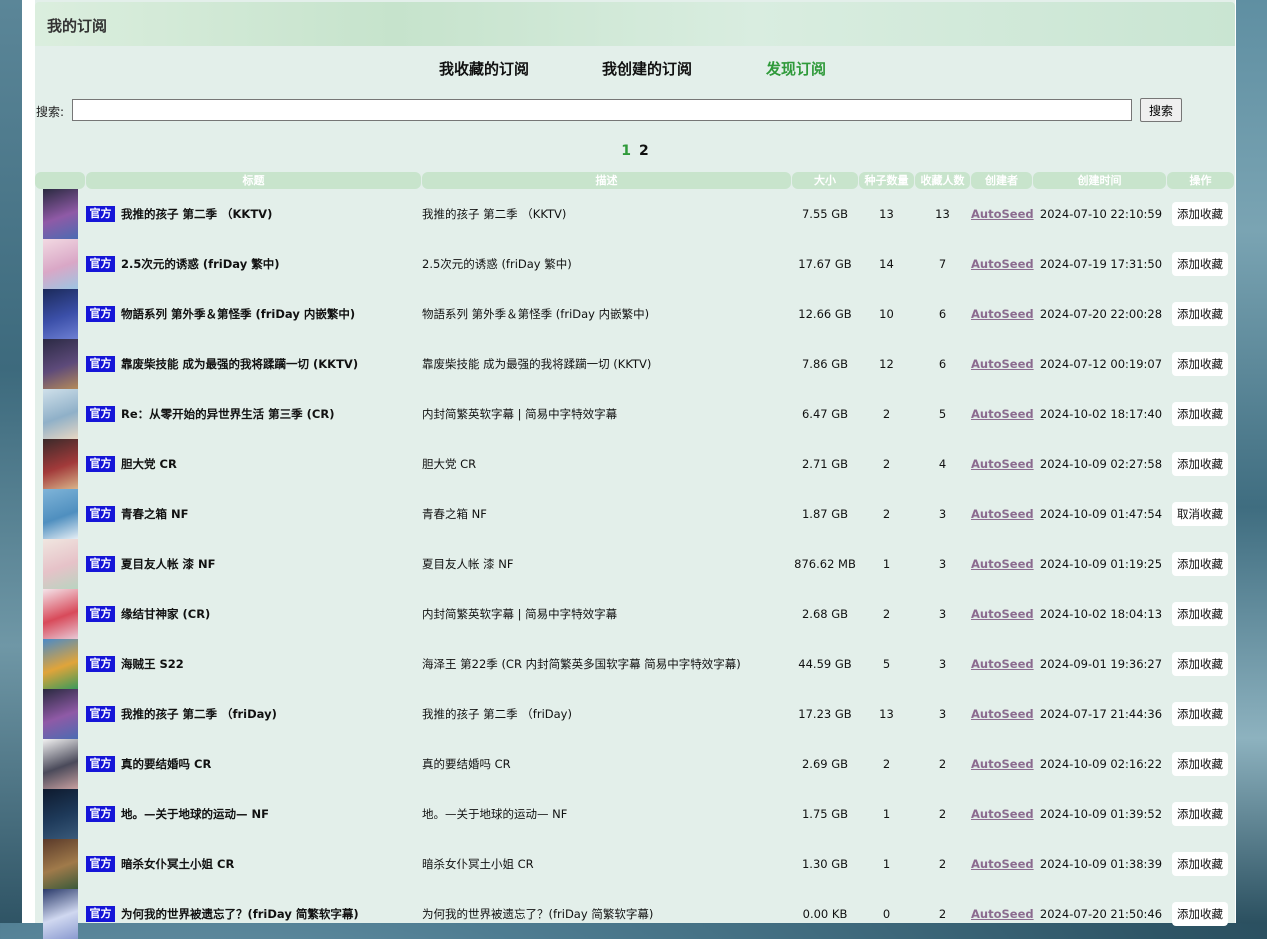  I want to click on row-description: 内封简繁英软字幕 | 简易中字特效字幕, so click(520, 614).